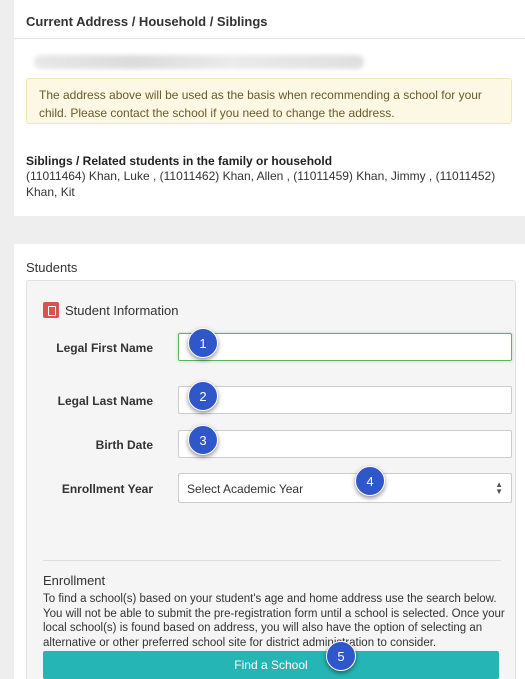 The height and width of the screenshot is (679, 525). Describe the element at coordinates (104, 348) in the screenshot. I see `first-name-label: Legal First Name` at that location.